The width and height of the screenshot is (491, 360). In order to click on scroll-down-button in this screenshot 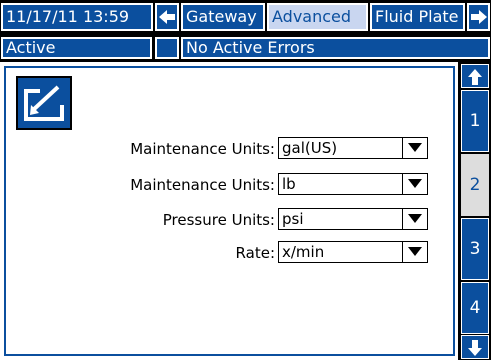, I will do `click(475, 347)`.